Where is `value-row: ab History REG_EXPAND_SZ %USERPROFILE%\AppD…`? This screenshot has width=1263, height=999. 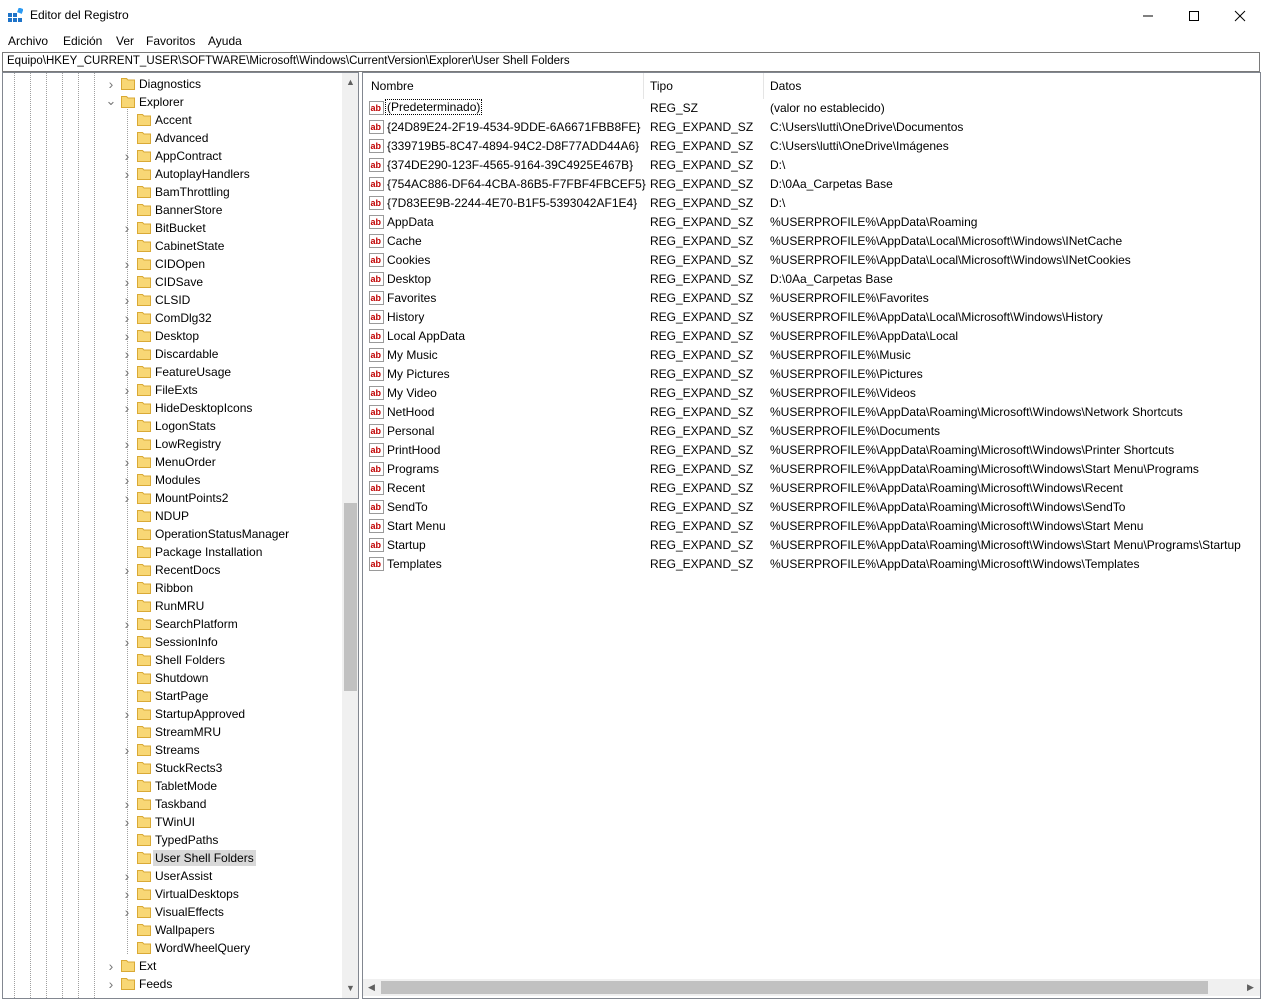 value-row: ab History REG_EXPAND_SZ %USERPROFILE%\AppD… is located at coordinates (803, 317).